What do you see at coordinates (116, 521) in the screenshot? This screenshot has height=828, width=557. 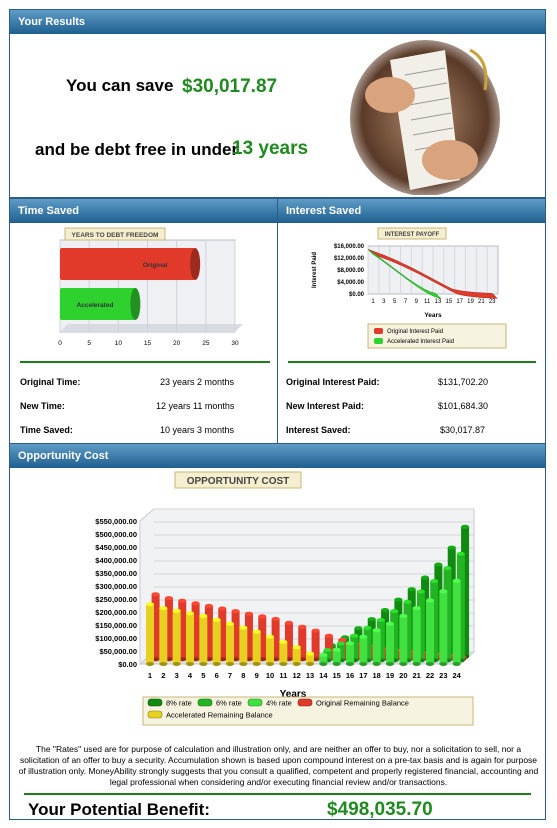 I see `y-tick-label: $550,000.00` at bounding box center [116, 521].